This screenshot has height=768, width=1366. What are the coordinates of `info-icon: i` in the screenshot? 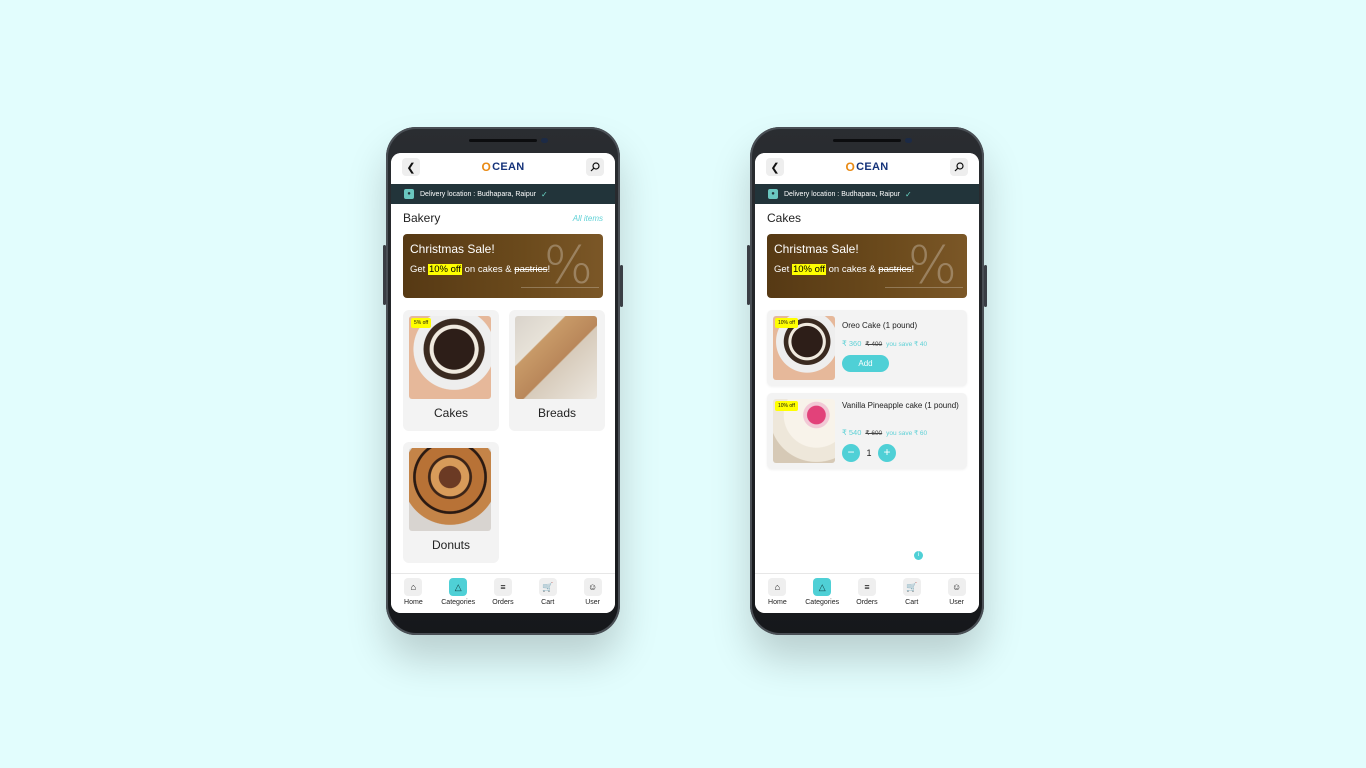 It's located at (918, 555).